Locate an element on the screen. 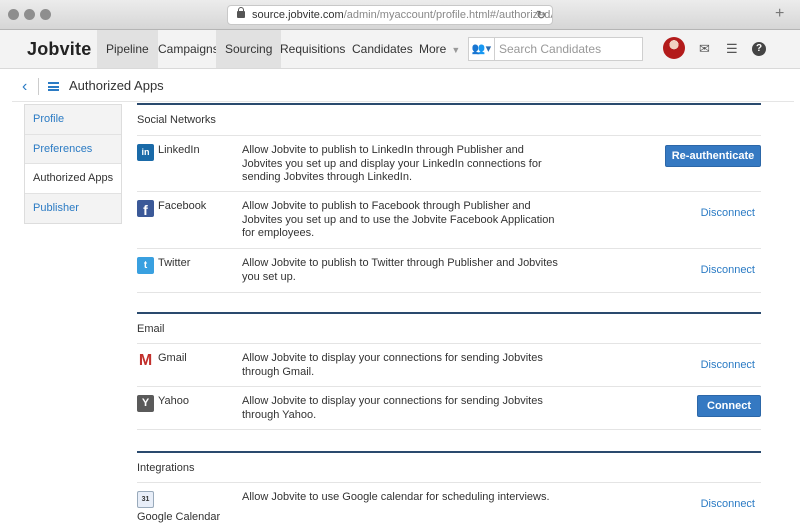 The width and height of the screenshot is (800, 531). nav-requisitions: Requisitions is located at coordinates (312, 49).